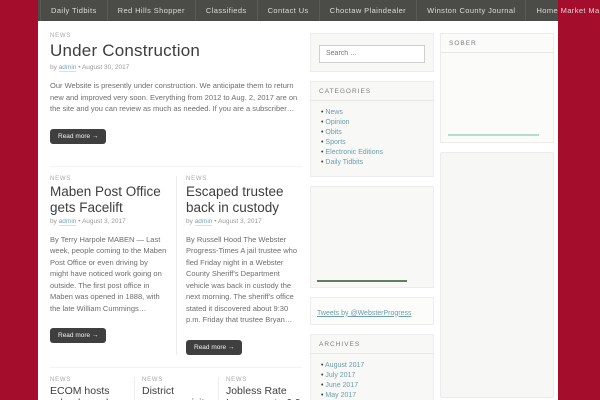 The height and width of the screenshot is (400, 600). What do you see at coordinates (362, 280) in the screenshot?
I see `twitter-loading-bar` at bounding box center [362, 280].